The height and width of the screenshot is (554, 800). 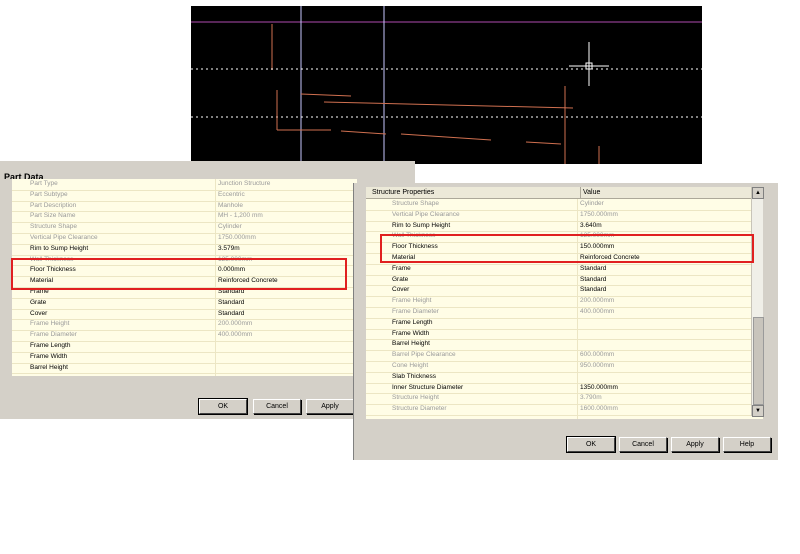 What do you see at coordinates (403, 192) in the screenshot?
I see `column-header-property: Structure Properties` at bounding box center [403, 192].